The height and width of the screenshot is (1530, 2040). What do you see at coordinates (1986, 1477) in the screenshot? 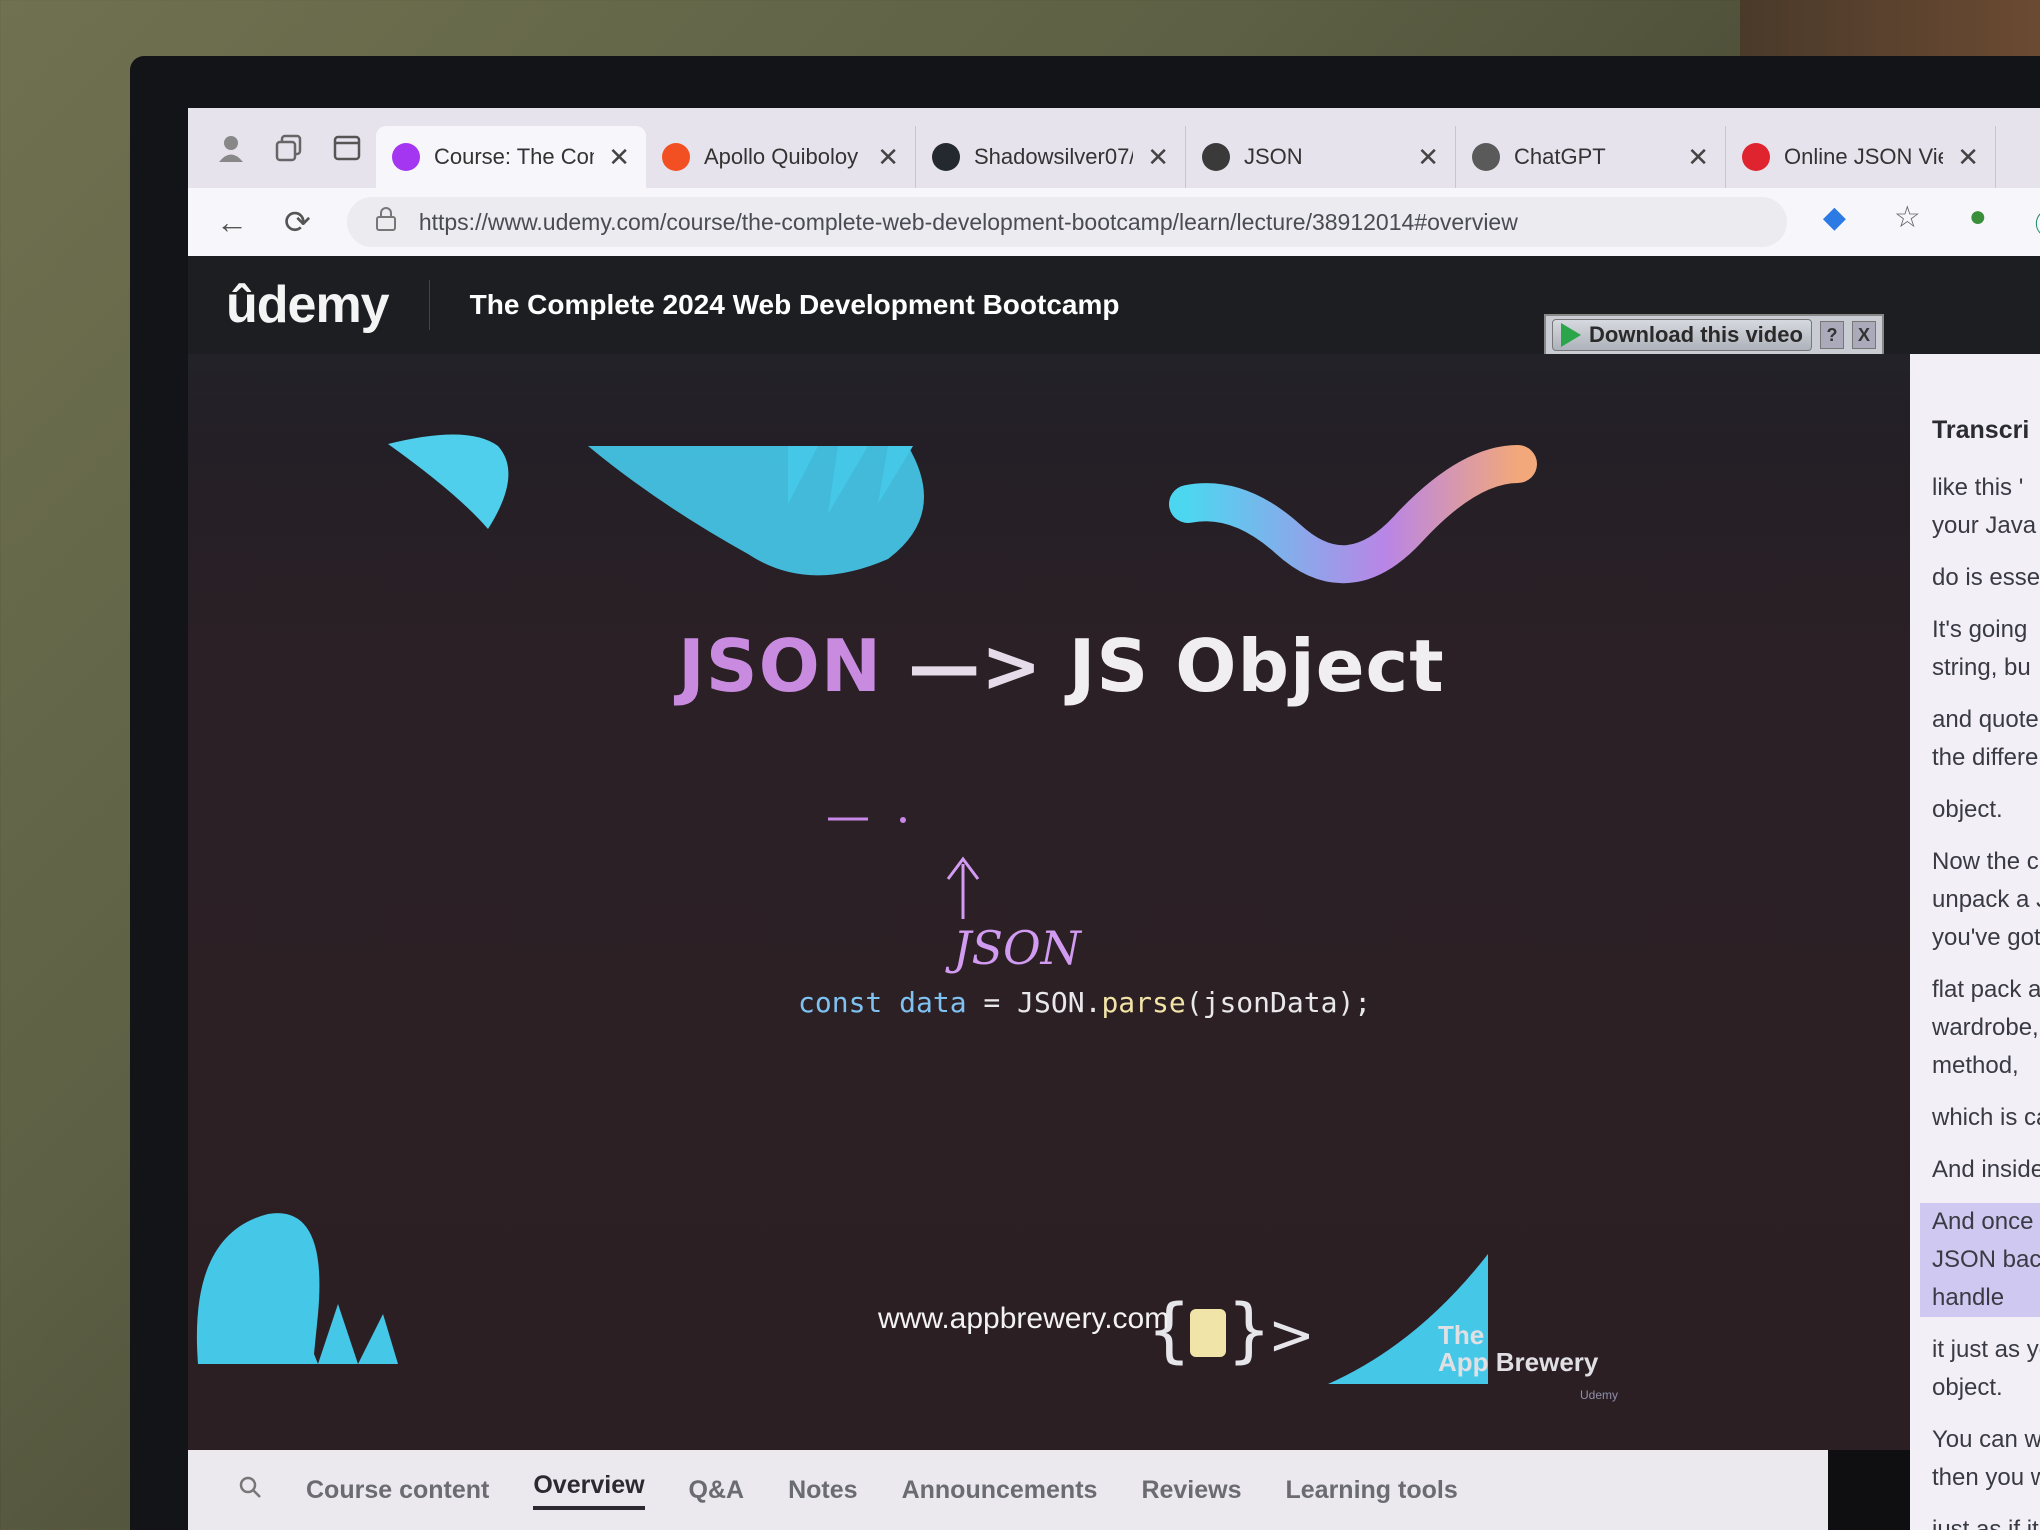
I see `transcript-line: then you wo` at bounding box center [1986, 1477].